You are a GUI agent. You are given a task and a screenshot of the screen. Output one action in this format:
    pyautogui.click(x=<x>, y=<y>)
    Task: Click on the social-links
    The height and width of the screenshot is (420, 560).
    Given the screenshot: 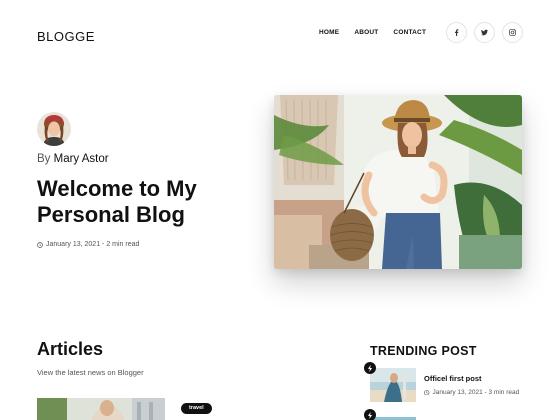 What is the action you would take?
    pyautogui.click(x=484, y=32)
    